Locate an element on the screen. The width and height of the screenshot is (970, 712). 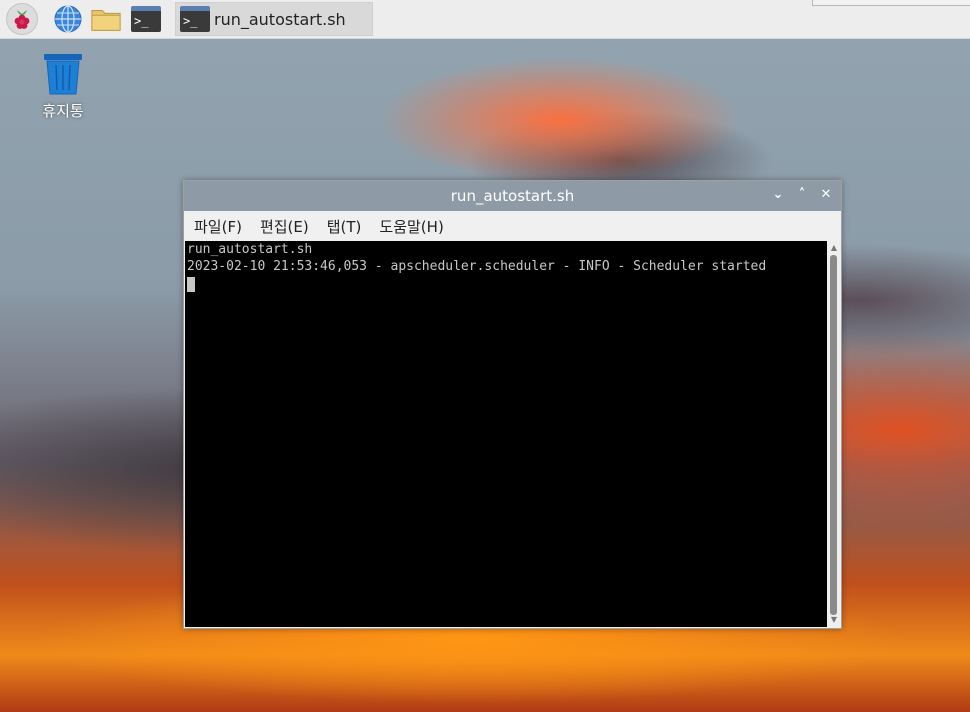
file-manager-button is located at coordinates (106, 19).